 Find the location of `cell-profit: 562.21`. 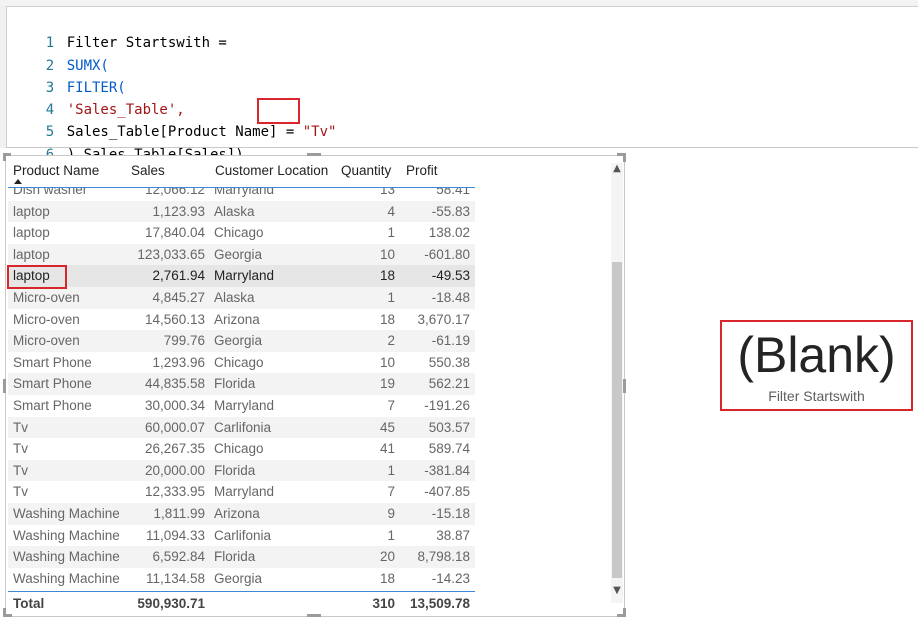

cell-profit: 562.21 is located at coordinates (449, 384).